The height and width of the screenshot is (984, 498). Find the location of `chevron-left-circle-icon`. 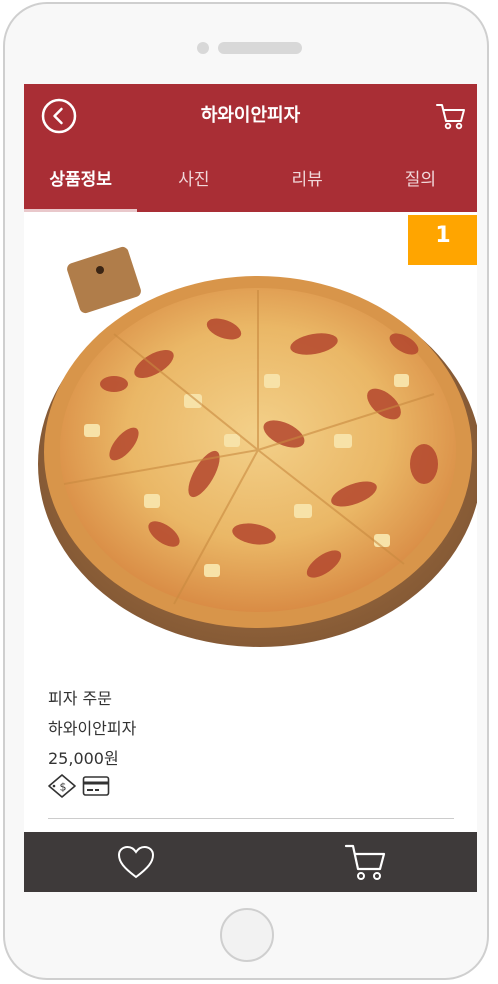

chevron-left-circle-icon is located at coordinates (59, 116).